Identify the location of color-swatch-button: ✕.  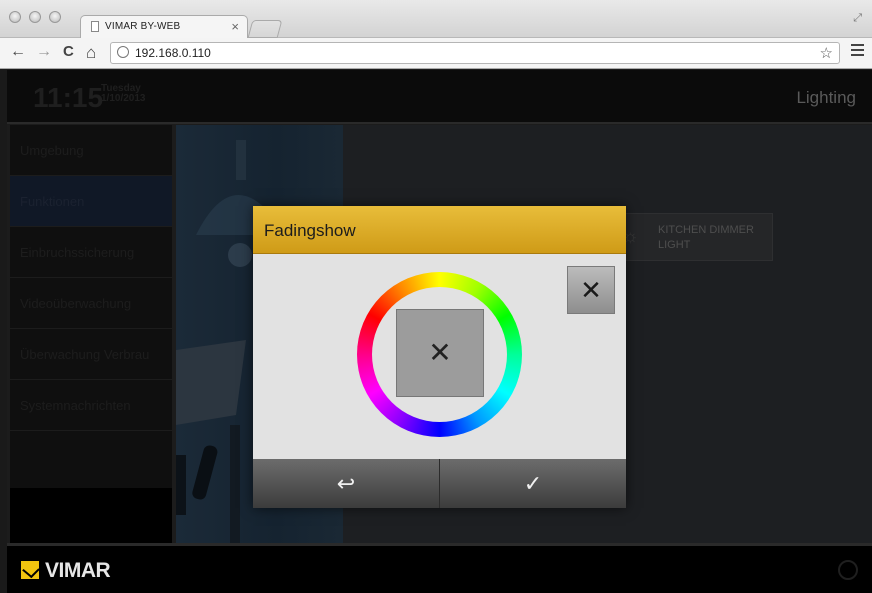
(440, 353).